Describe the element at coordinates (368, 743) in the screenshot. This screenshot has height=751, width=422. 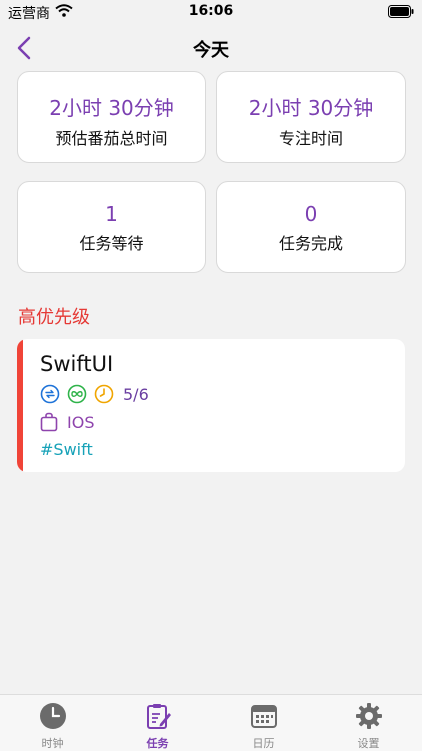
I see `tab-label: 设置` at that location.